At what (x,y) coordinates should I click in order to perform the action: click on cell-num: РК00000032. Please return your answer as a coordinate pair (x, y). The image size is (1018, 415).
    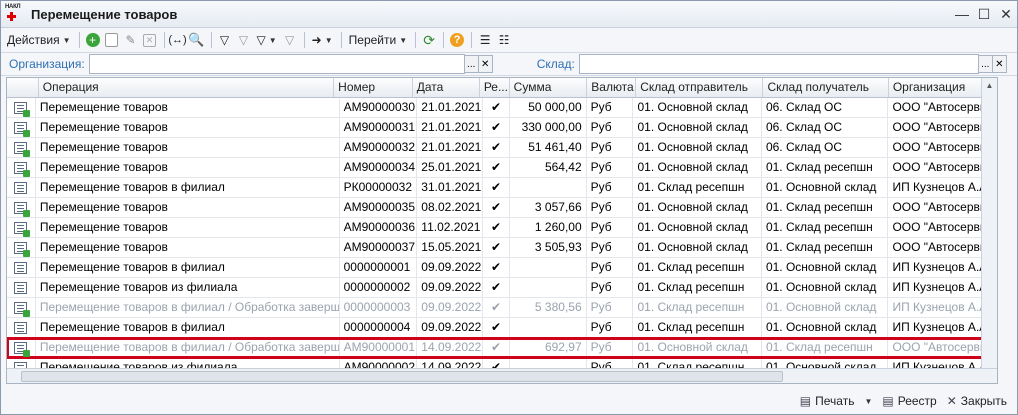
    Looking at the image, I should click on (379, 187).